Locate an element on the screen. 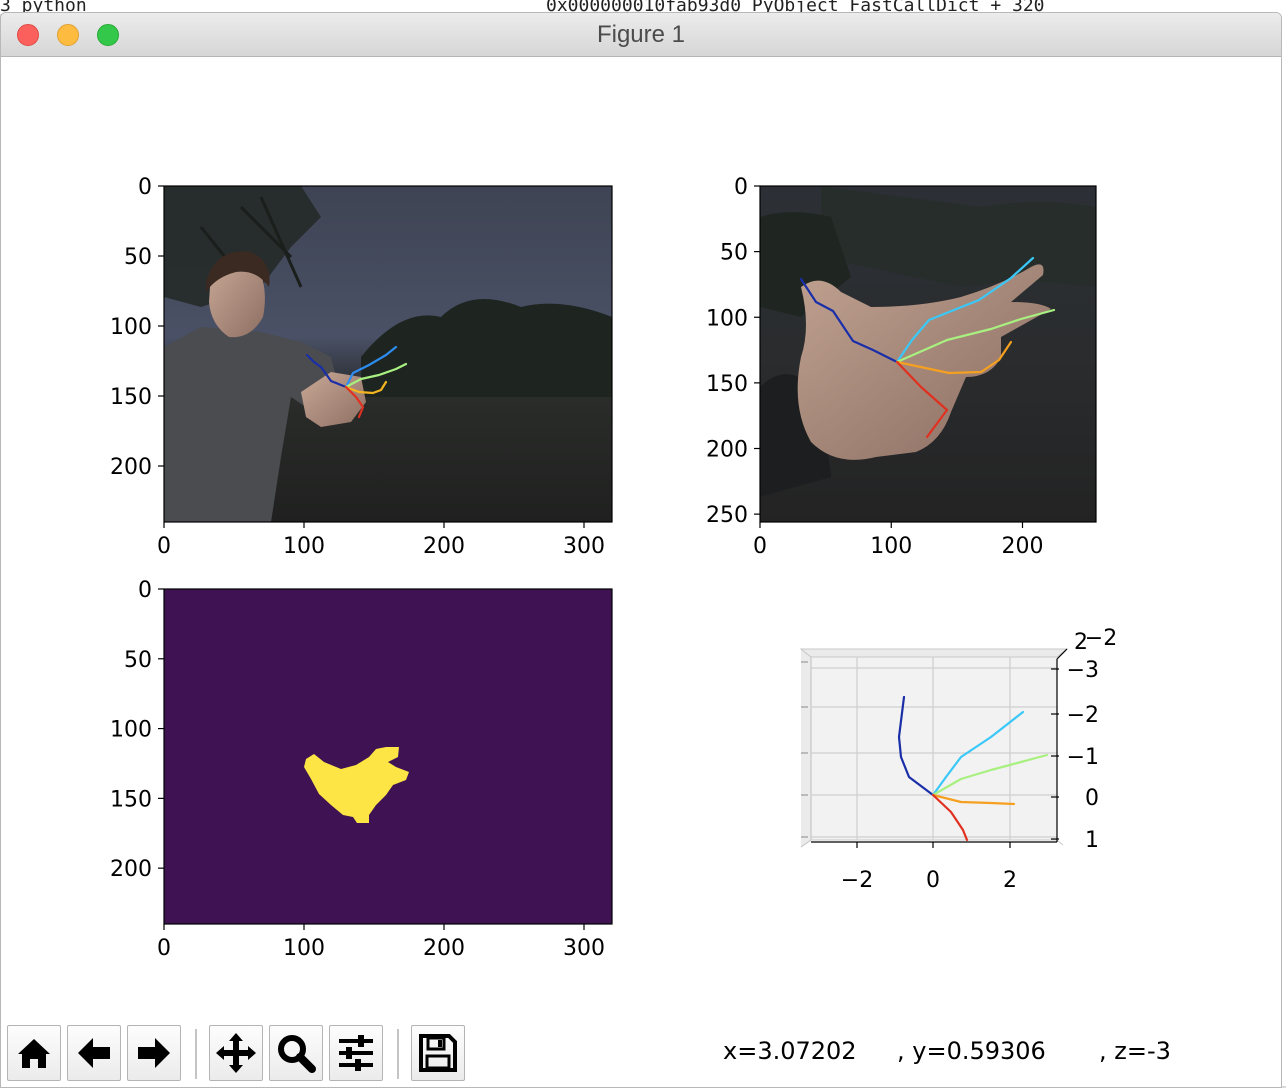 The width and height of the screenshot is (1286, 1088). home-icon is located at coordinates (34, 1053).